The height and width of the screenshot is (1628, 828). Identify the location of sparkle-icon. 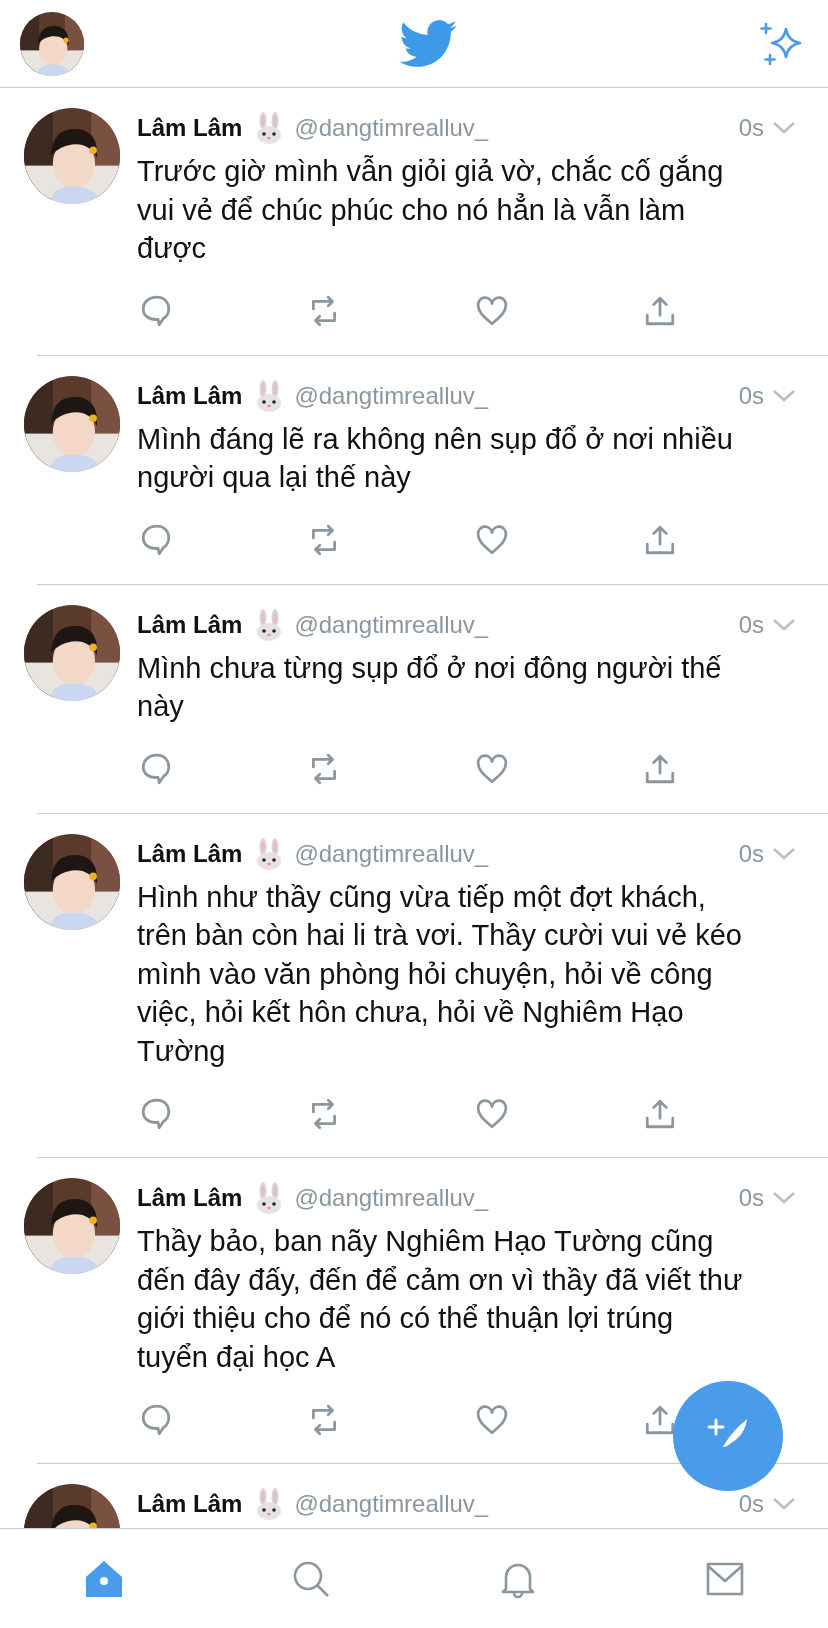
(781, 43).